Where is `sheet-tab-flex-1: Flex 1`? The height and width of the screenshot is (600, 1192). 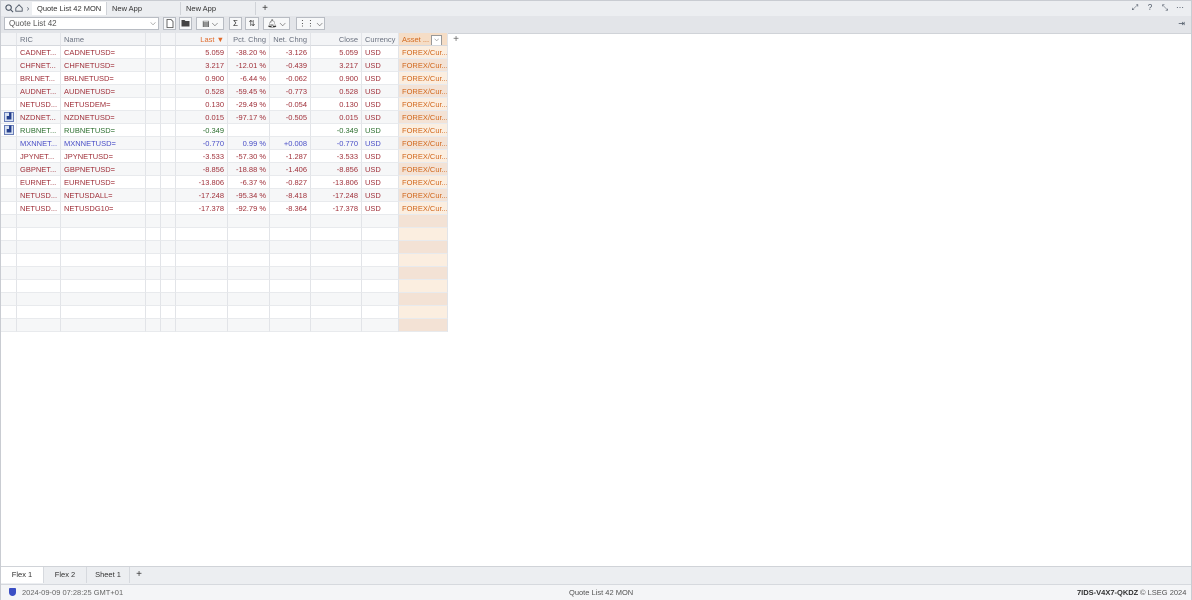
sheet-tab-flex-1: Flex 1 is located at coordinates (22, 575).